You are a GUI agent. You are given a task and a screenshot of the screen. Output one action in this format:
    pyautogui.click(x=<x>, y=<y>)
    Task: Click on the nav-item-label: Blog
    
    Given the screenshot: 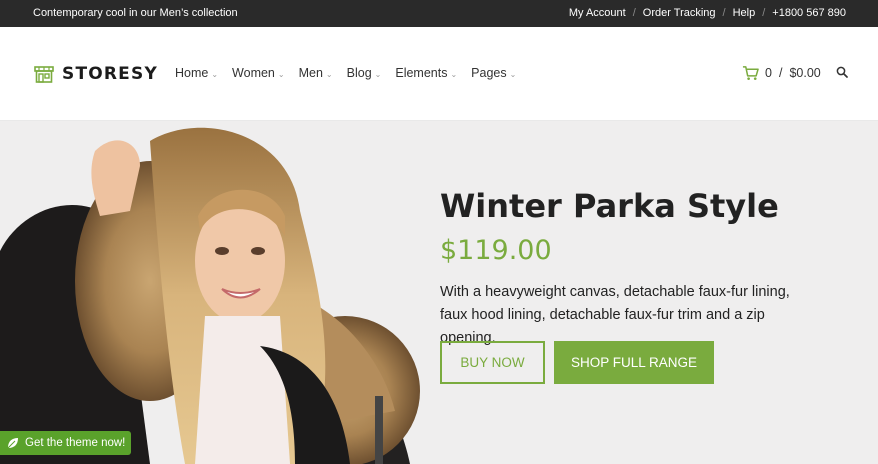 What is the action you would take?
    pyautogui.click(x=359, y=73)
    